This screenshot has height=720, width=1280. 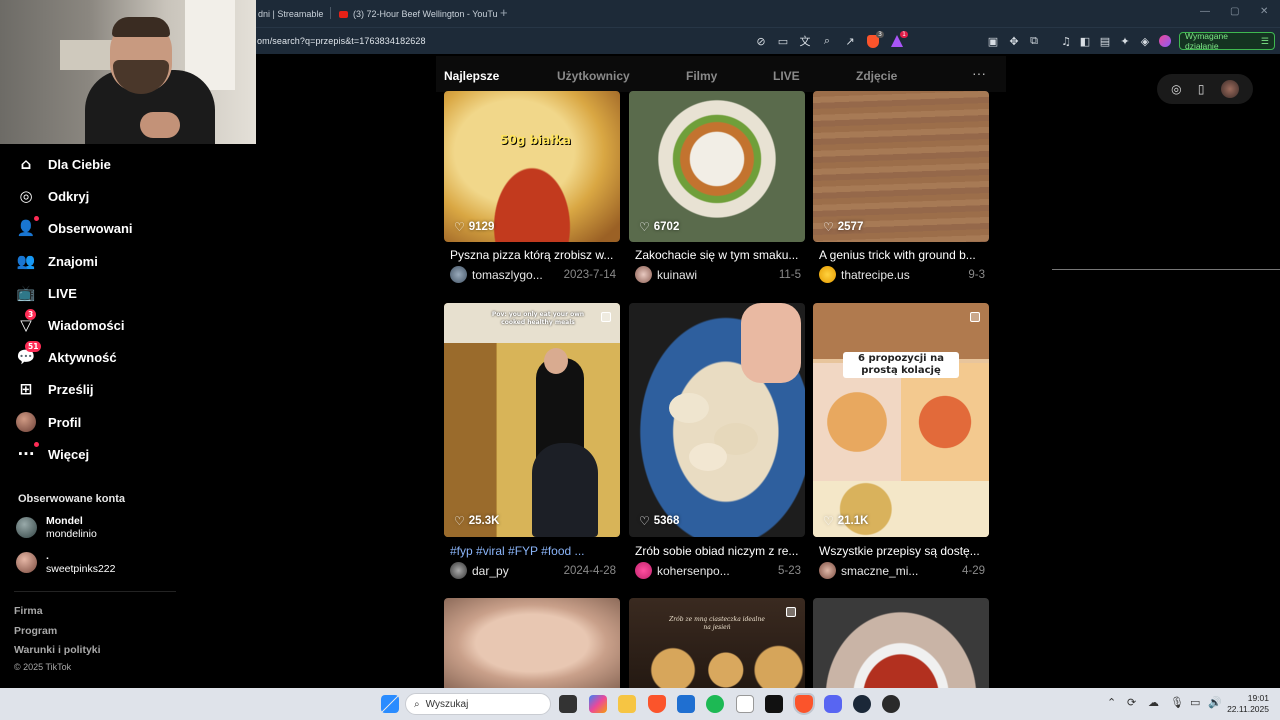 What do you see at coordinates (52, 453) in the screenshot?
I see `sidebar-item-more: ··· Więcej` at bounding box center [52, 453].